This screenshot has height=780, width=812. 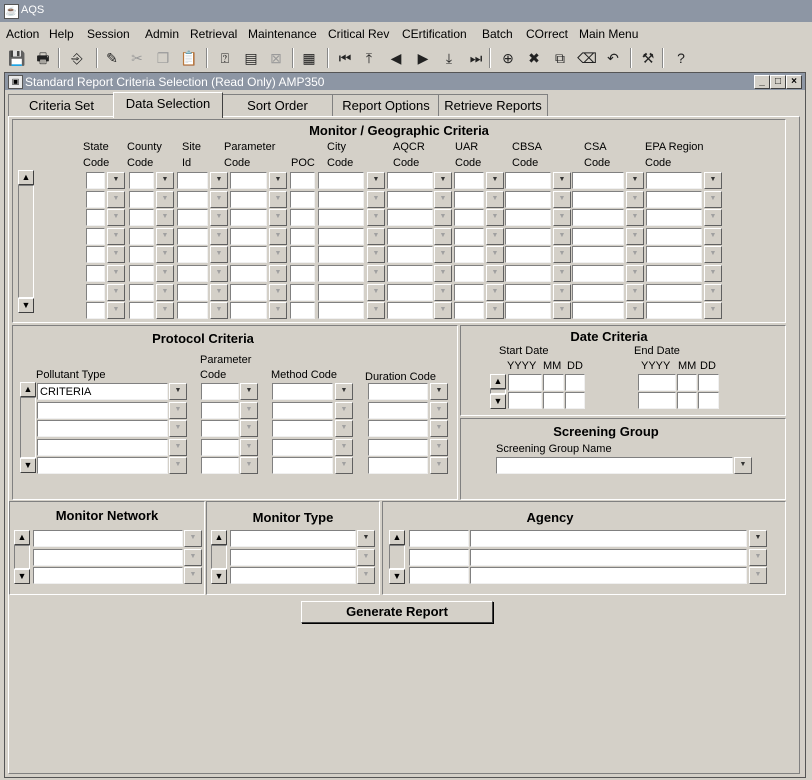 I want to click on generate-report-button: Generate Report, so click(x=397, y=612).